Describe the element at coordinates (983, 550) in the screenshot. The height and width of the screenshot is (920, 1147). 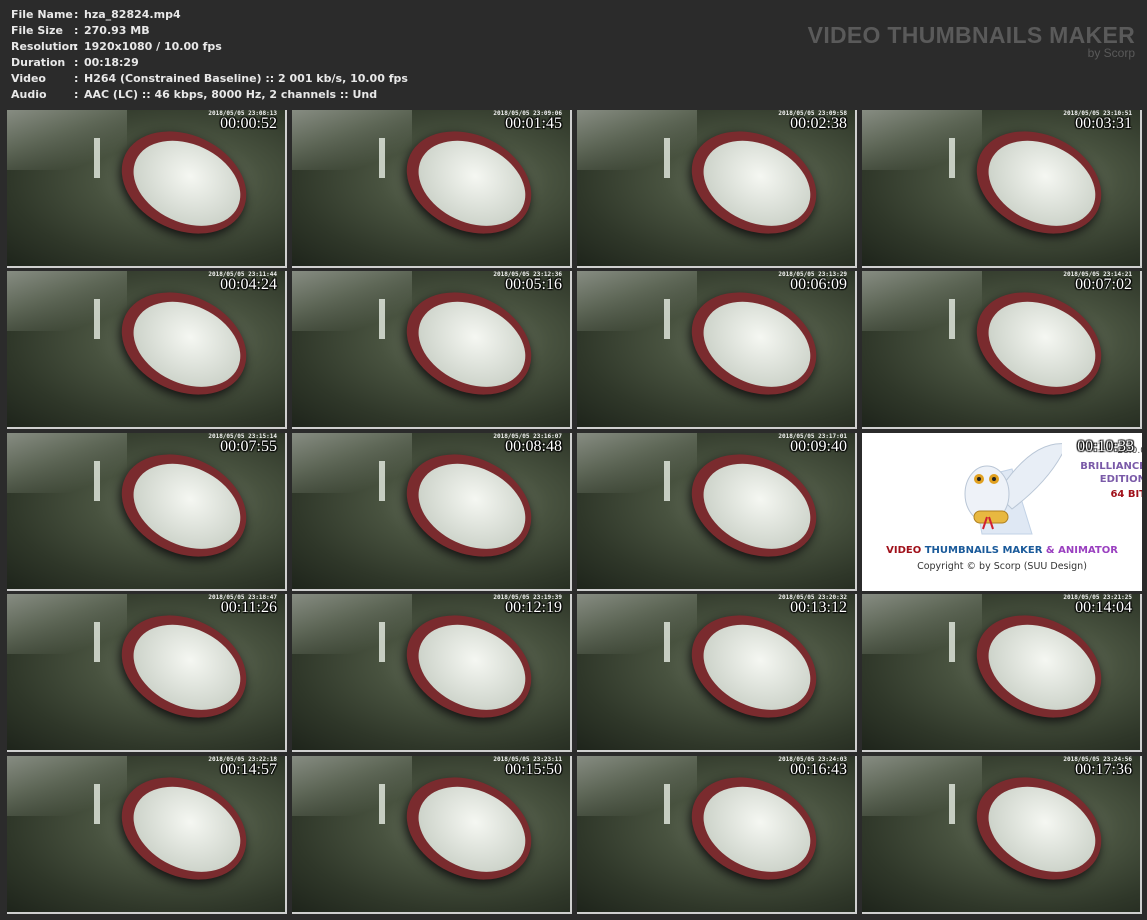
I see `promo-title-vtm: THUMBNAILS MAKER` at that location.